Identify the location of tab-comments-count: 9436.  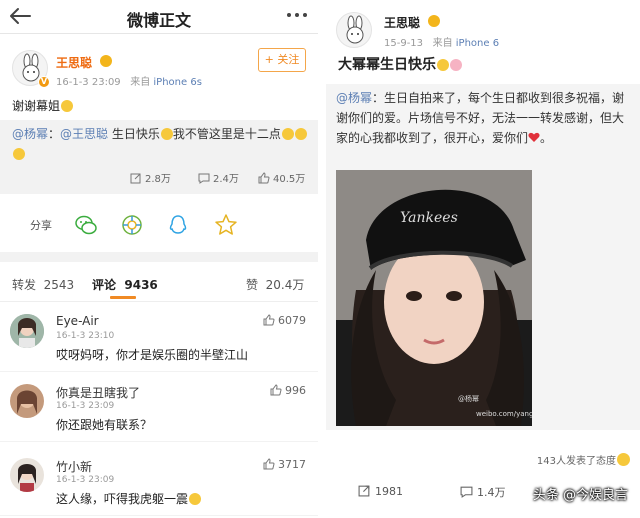
(141, 285).